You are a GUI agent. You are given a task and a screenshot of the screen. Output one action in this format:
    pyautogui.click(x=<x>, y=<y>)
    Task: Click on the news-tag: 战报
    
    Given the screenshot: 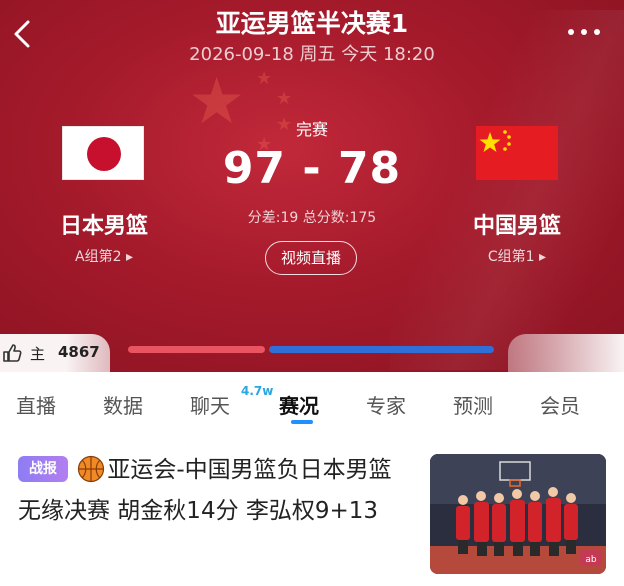 What is the action you would take?
    pyautogui.click(x=43, y=469)
    